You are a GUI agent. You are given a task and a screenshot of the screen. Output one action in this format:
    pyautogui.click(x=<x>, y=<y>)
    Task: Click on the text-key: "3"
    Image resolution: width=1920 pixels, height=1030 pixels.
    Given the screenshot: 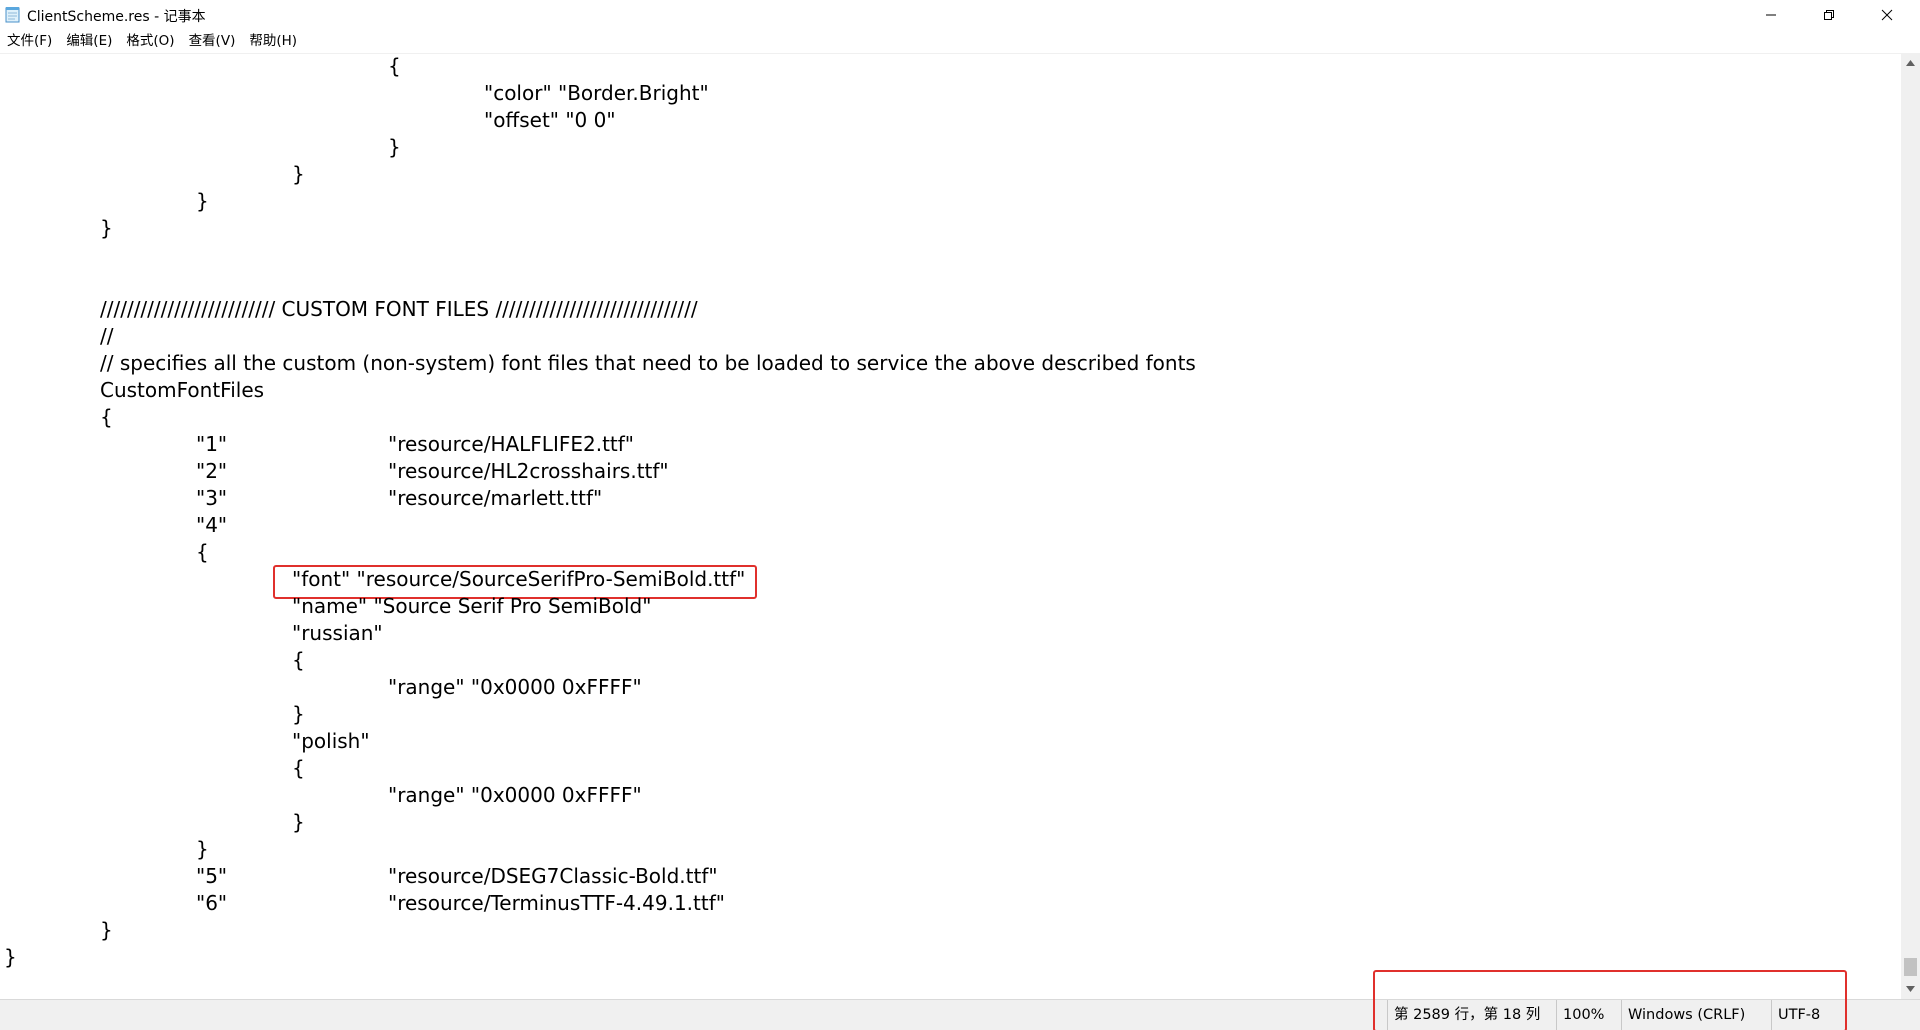 What is the action you would take?
    pyautogui.click(x=212, y=498)
    